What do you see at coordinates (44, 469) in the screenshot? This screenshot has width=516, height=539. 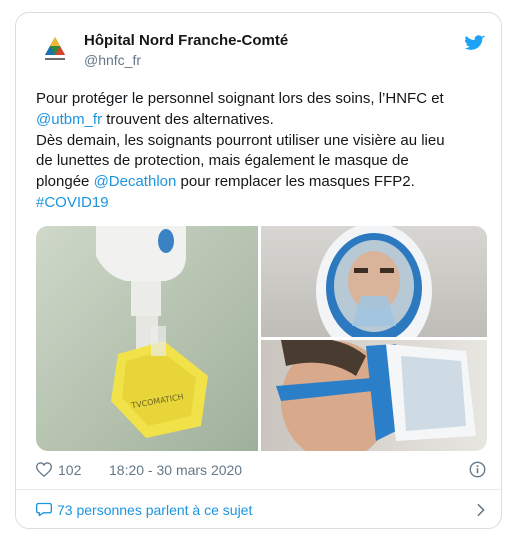 I see `heart-icon` at bounding box center [44, 469].